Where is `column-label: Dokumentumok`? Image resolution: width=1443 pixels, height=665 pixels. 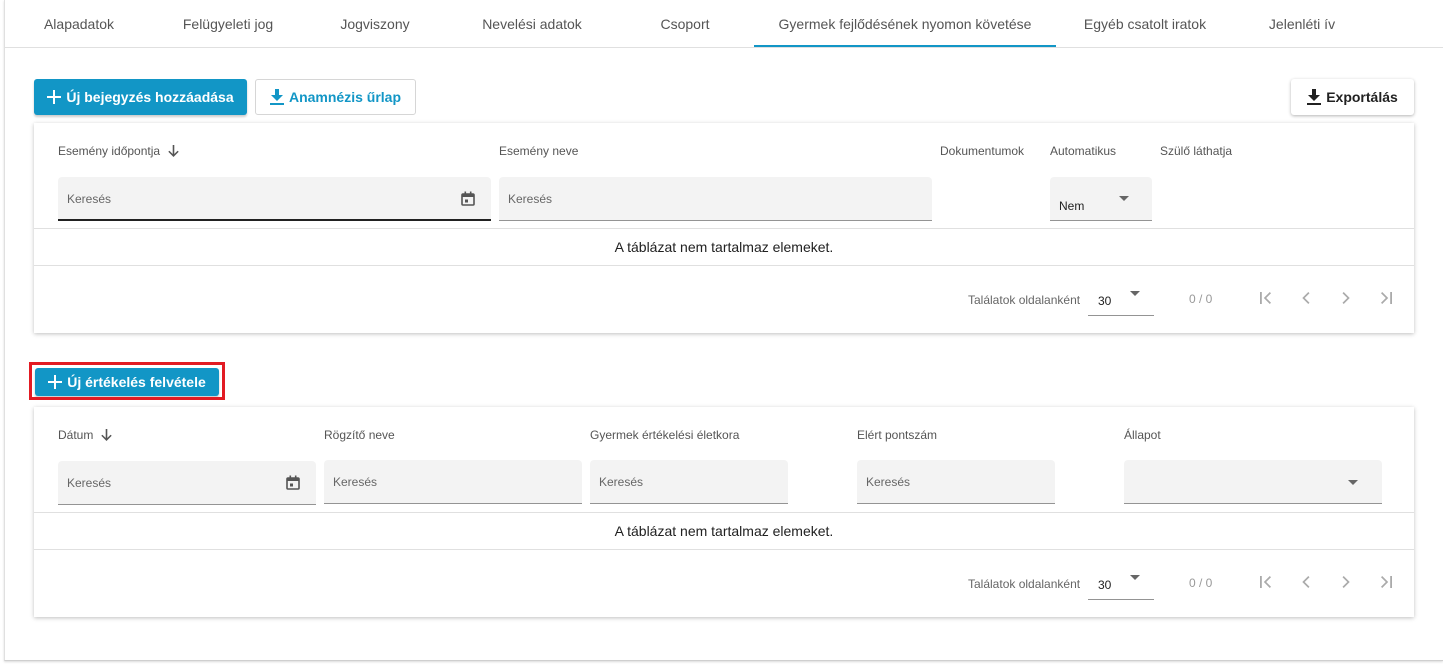
column-label: Dokumentumok is located at coordinates (982, 151).